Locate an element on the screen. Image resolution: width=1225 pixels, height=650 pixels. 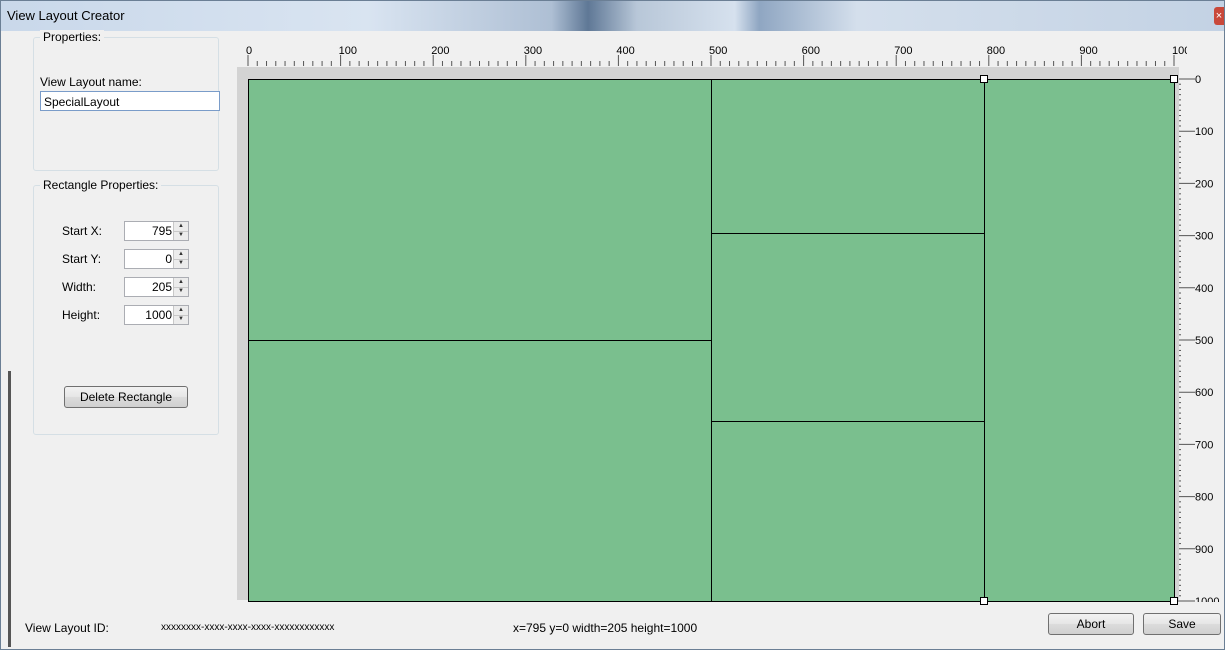
start-y-value: 0 is located at coordinates (168, 259).